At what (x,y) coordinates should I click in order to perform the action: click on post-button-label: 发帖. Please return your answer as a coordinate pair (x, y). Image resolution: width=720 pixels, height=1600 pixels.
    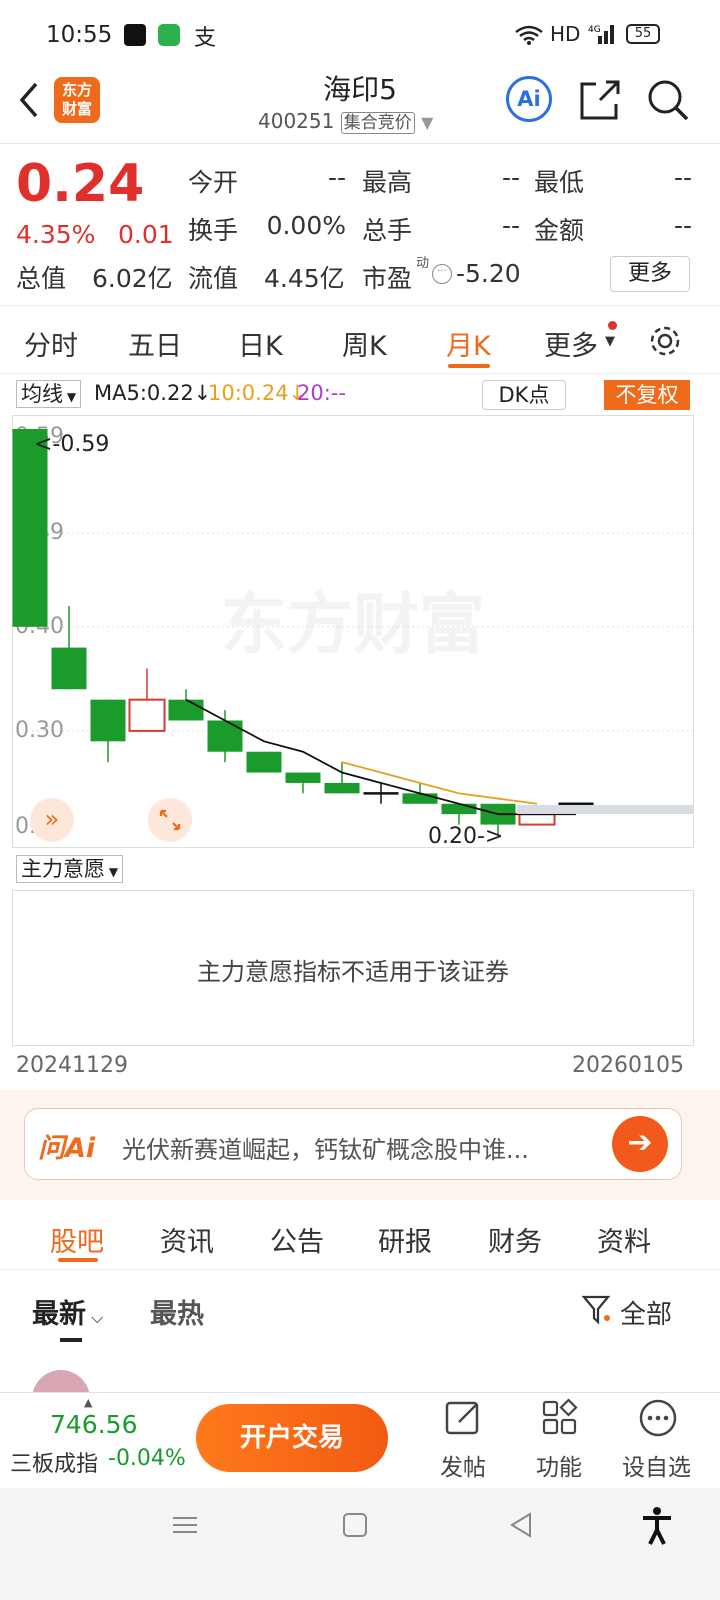
    Looking at the image, I should click on (463, 1465).